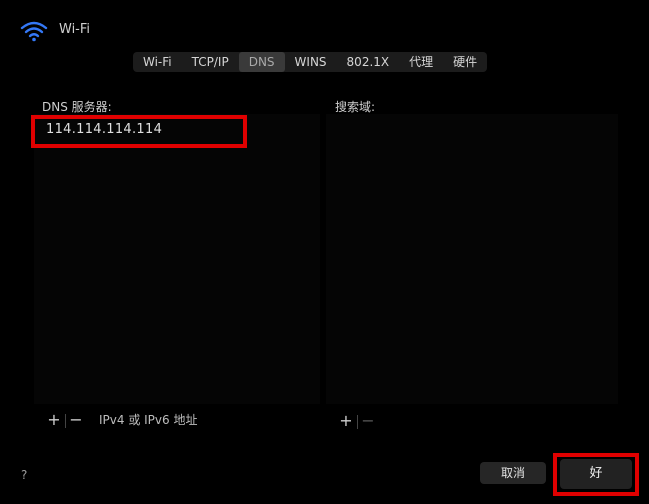  What do you see at coordinates (34, 31) in the screenshot?
I see `wifi-icon` at bounding box center [34, 31].